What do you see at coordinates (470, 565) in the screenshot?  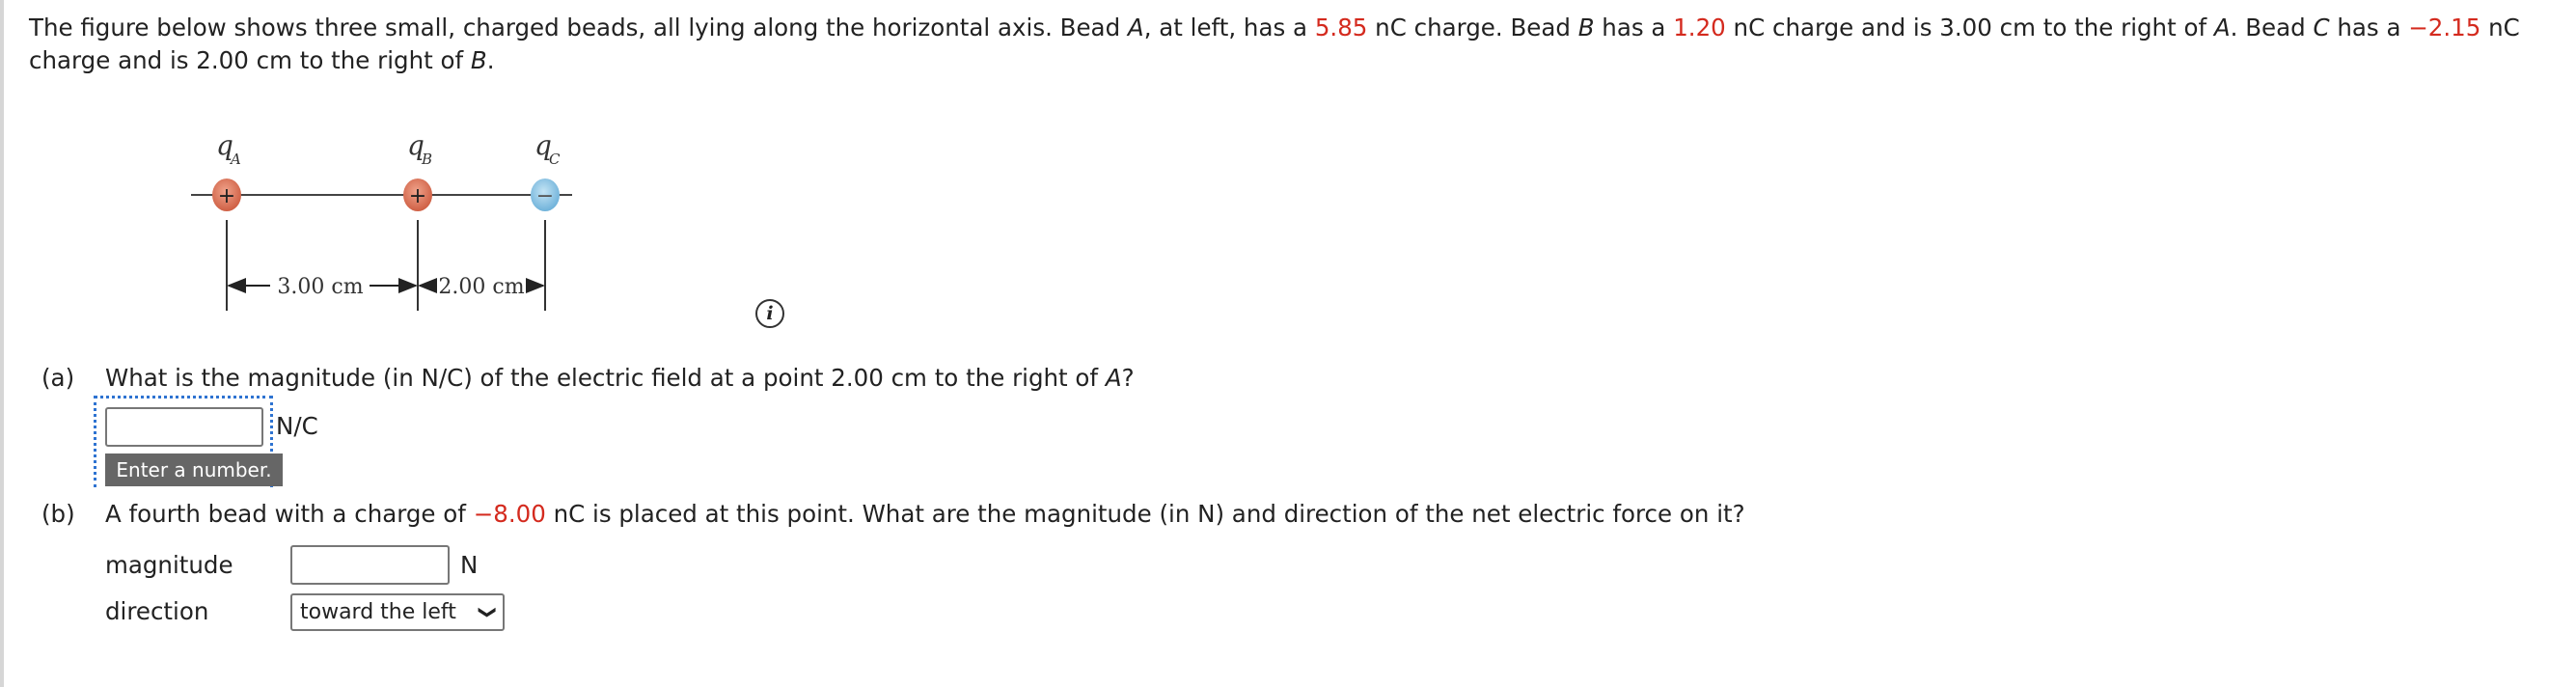 I see `unit-n: N` at bounding box center [470, 565].